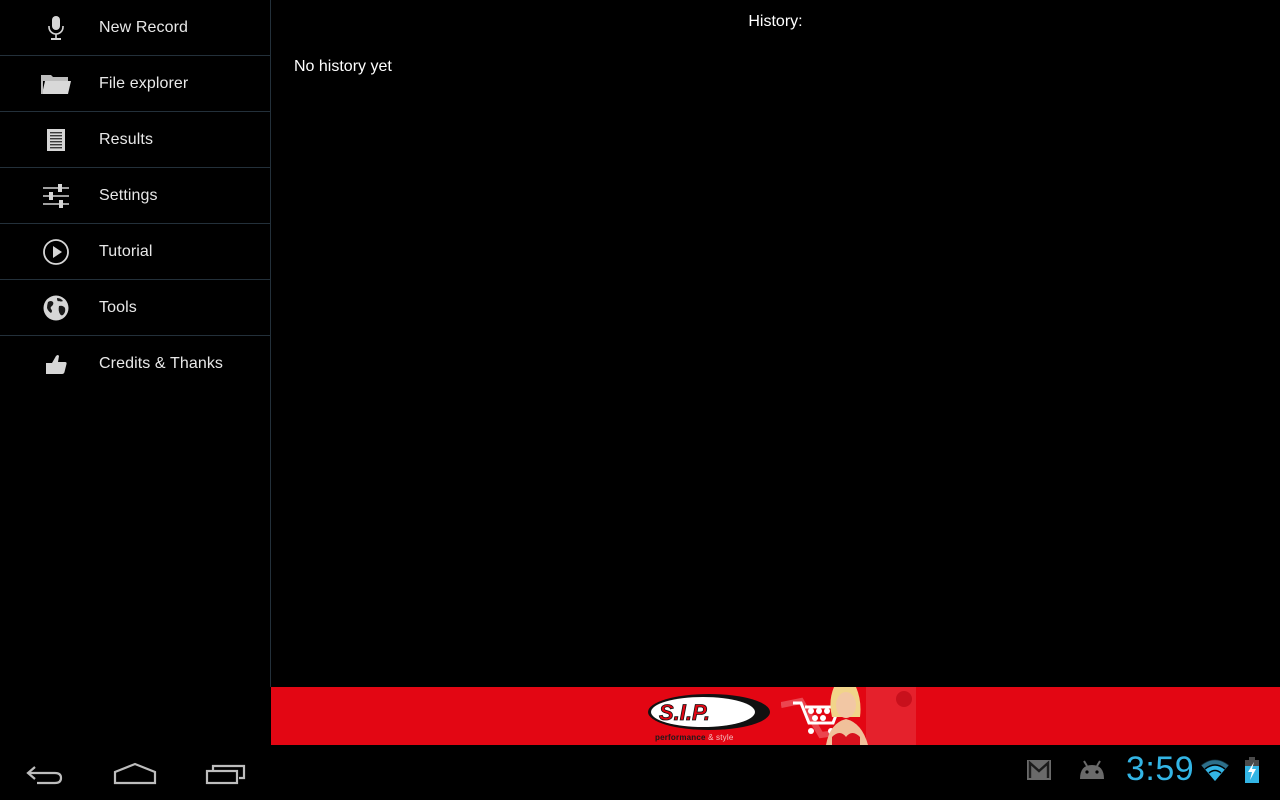 The height and width of the screenshot is (800, 1280). Describe the element at coordinates (56, 252) in the screenshot. I see `play-circle-icon` at that location.